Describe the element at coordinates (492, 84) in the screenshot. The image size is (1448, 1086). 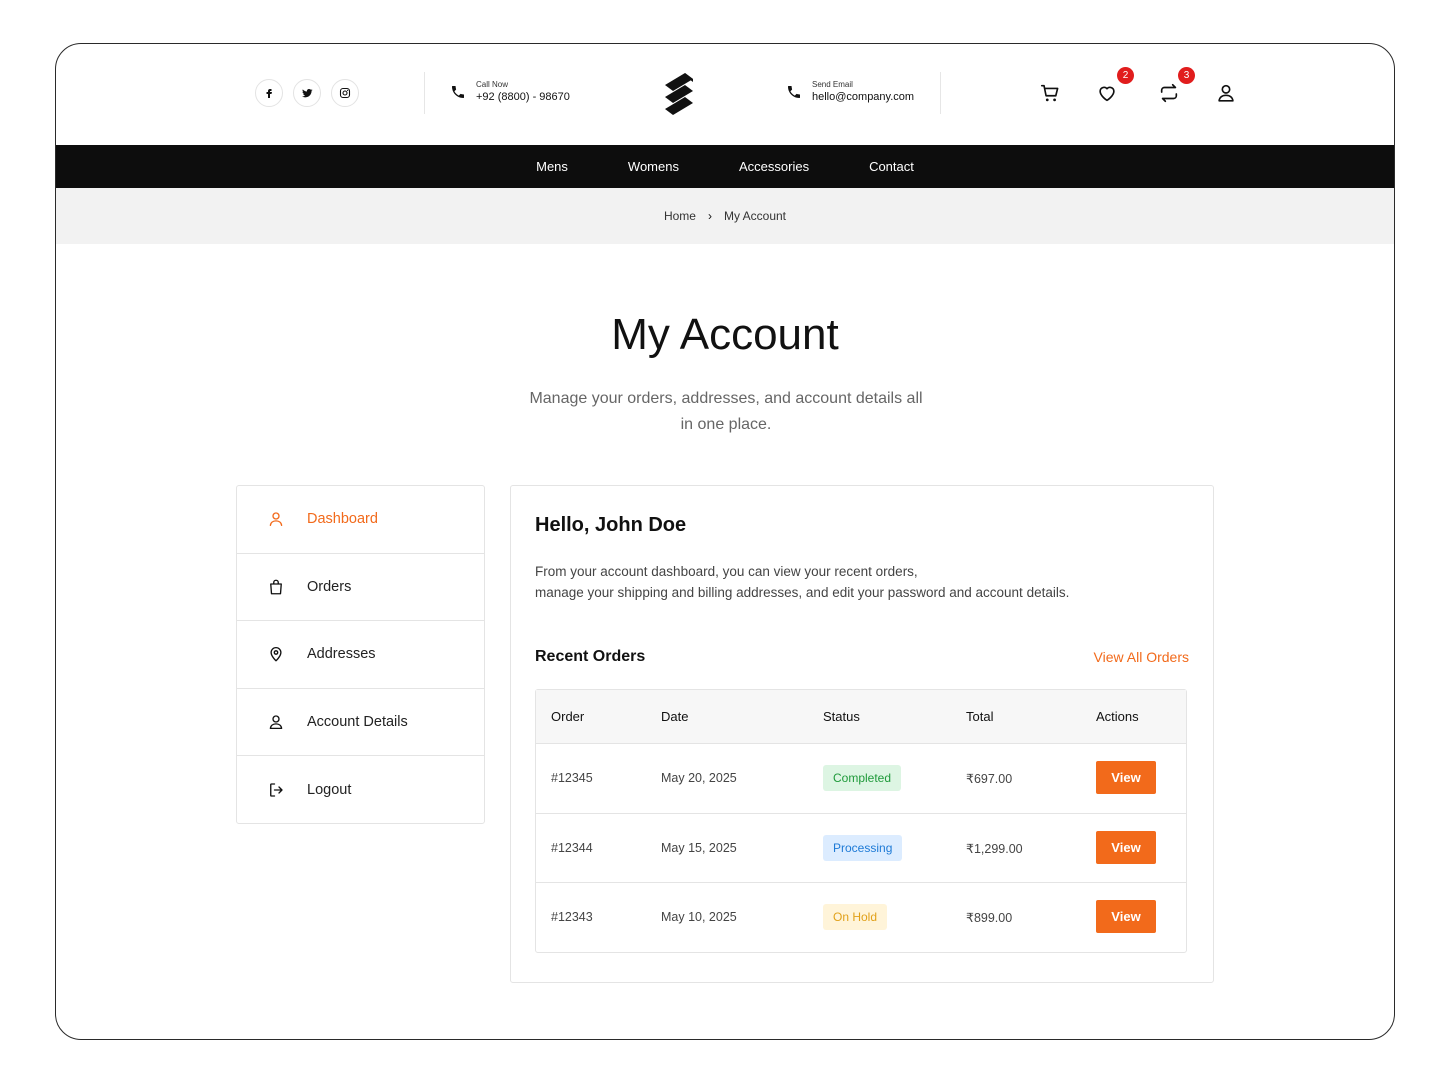
I see `call-label: Call Now` at that location.